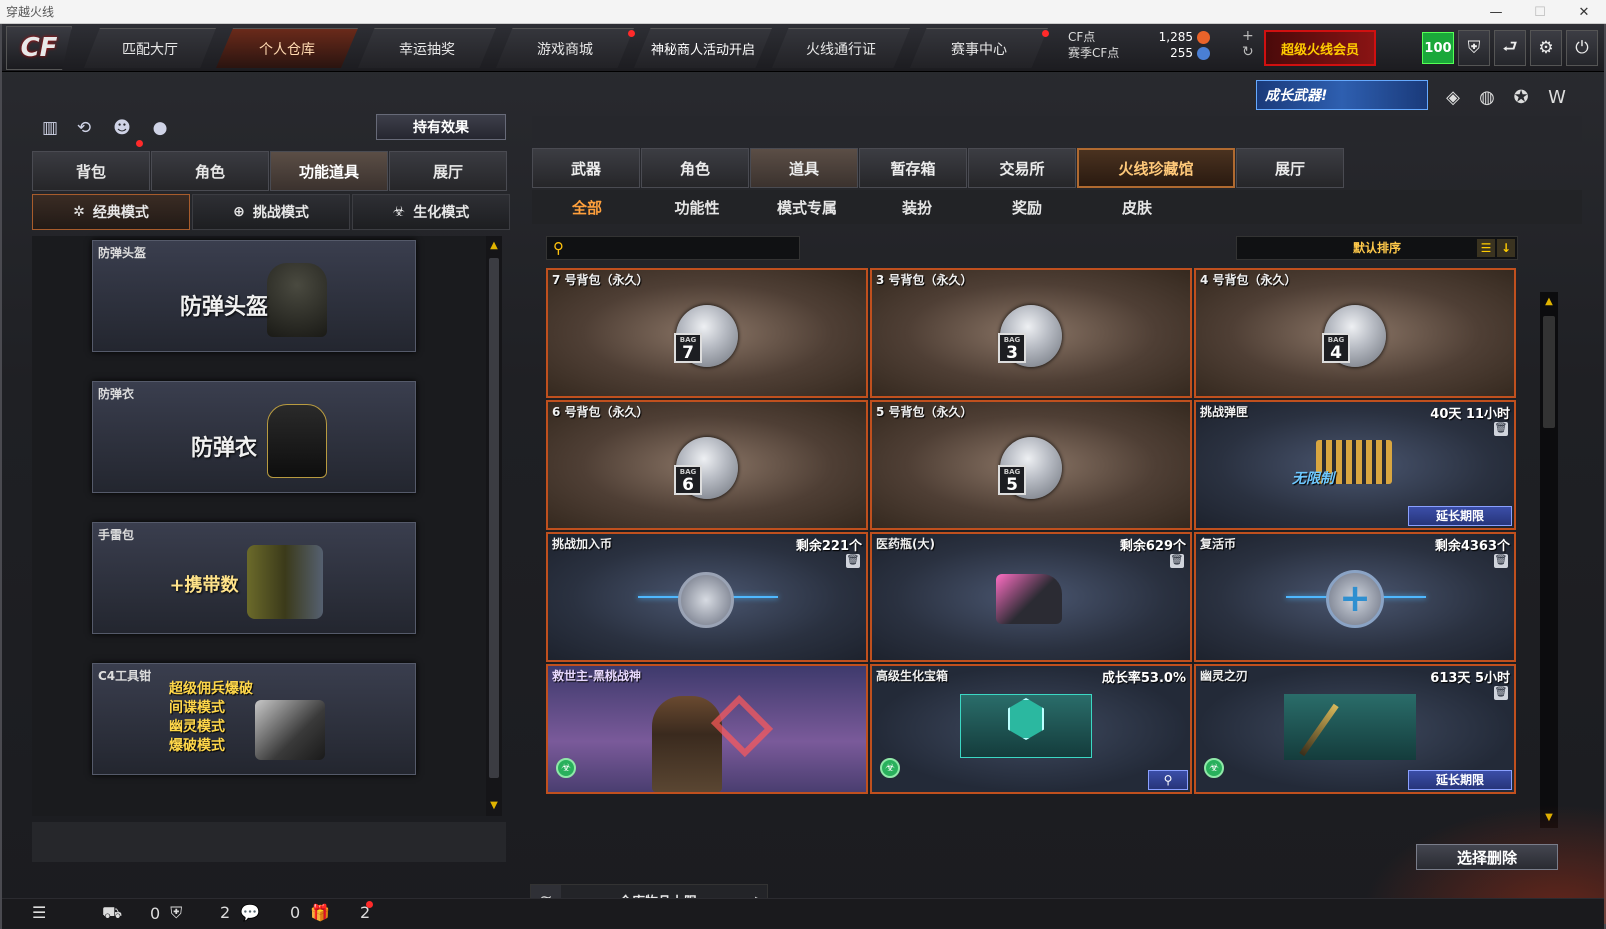 Image resolution: width=1606 pixels, height=929 pixels. What do you see at coordinates (1031, 465) in the screenshot?
I see `item-card: 5 号背包（永久） 5` at bounding box center [1031, 465].